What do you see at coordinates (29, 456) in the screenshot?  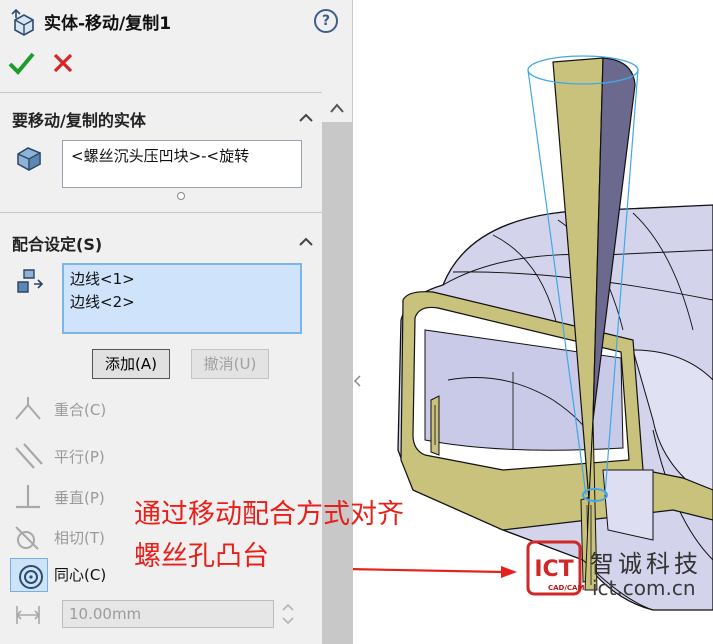 I see `parallel-icon` at bounding box center [29, 456].